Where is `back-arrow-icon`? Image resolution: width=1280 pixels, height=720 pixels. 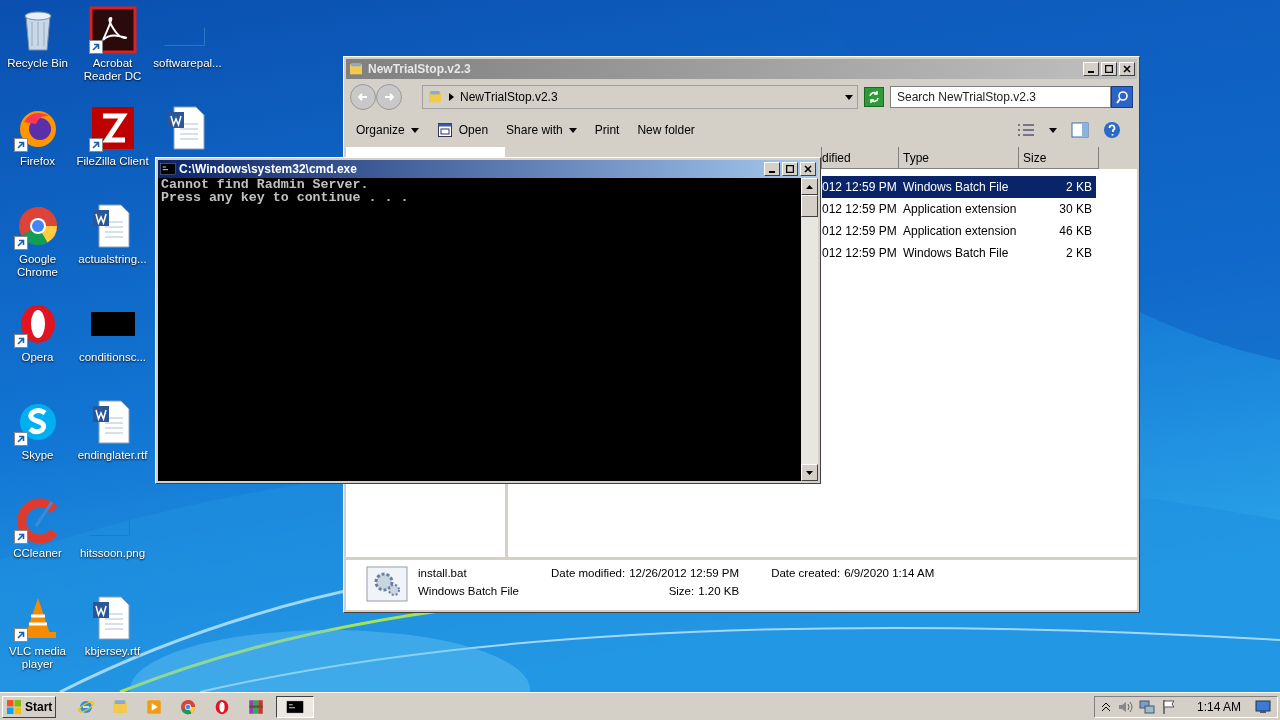 back-arrow-icon is located at coordinates (363, 97).